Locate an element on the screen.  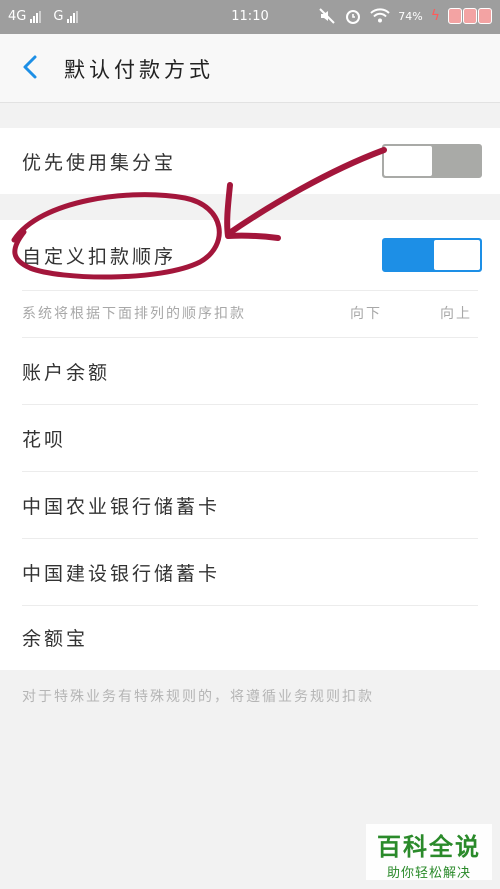
list-item: 余额宝 is located at coordinates (250, 638).